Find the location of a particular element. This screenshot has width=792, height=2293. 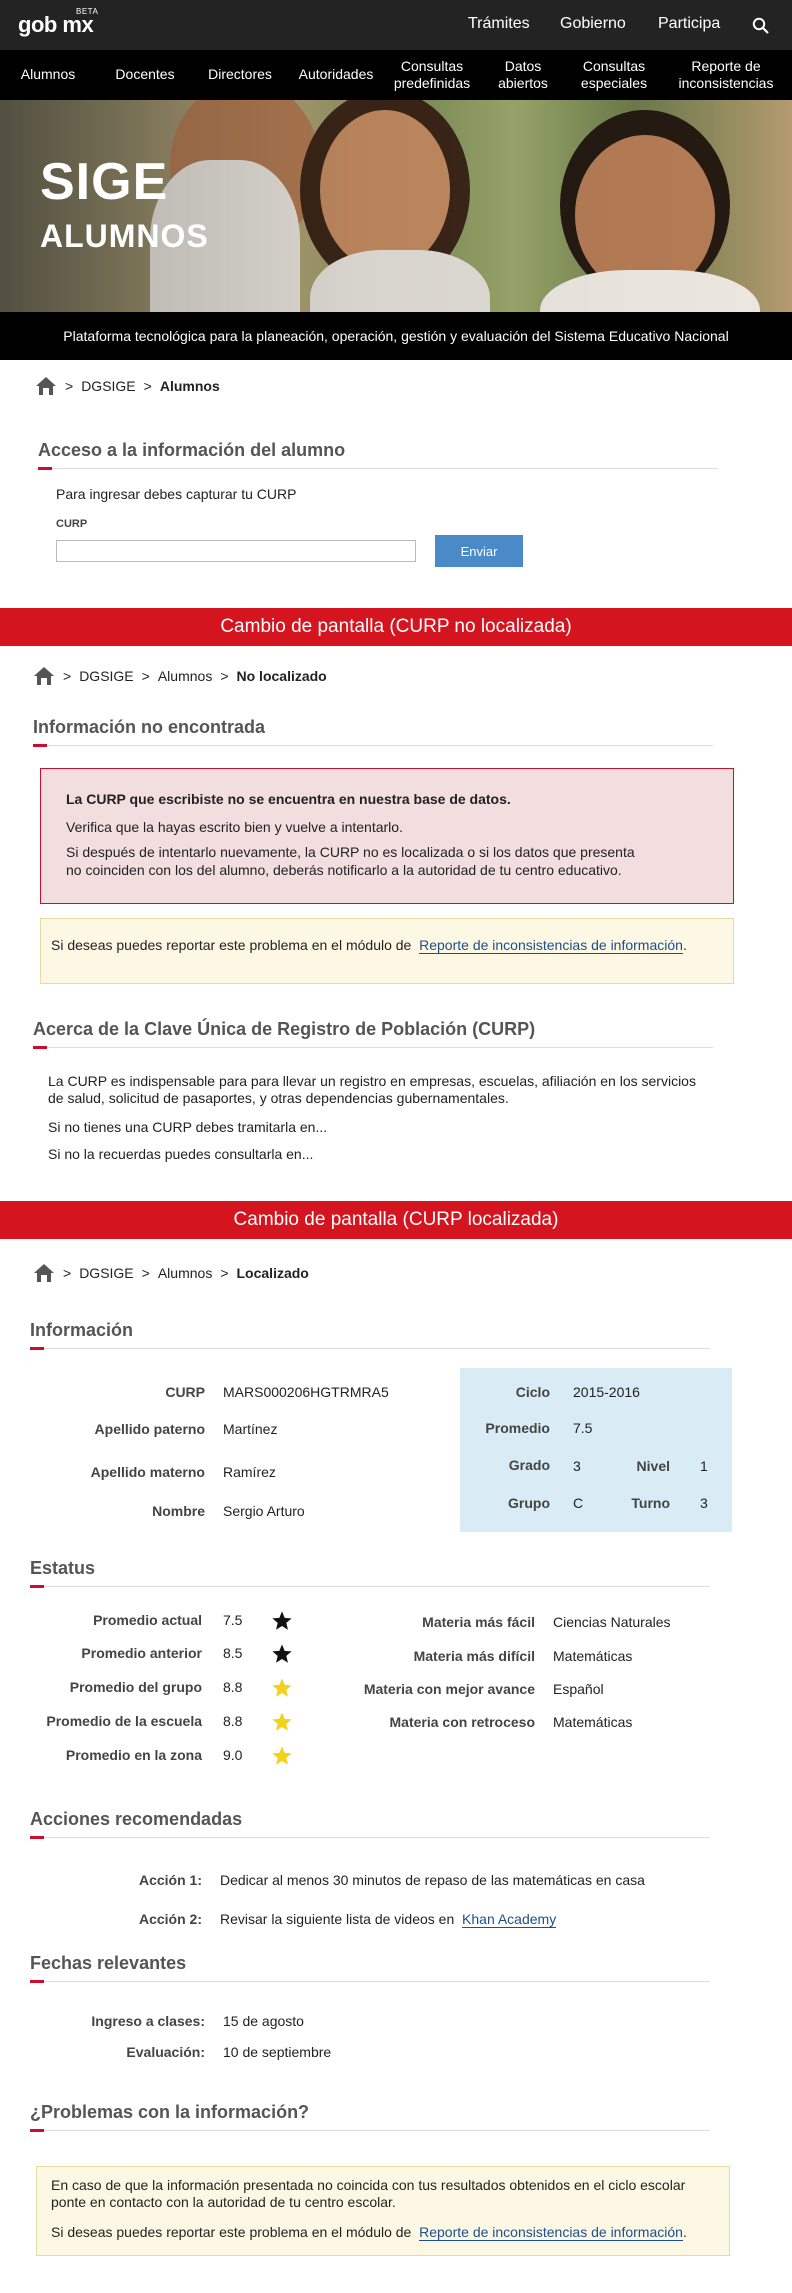

grupo-label: Grupo is located at coordinates (529, 1503).